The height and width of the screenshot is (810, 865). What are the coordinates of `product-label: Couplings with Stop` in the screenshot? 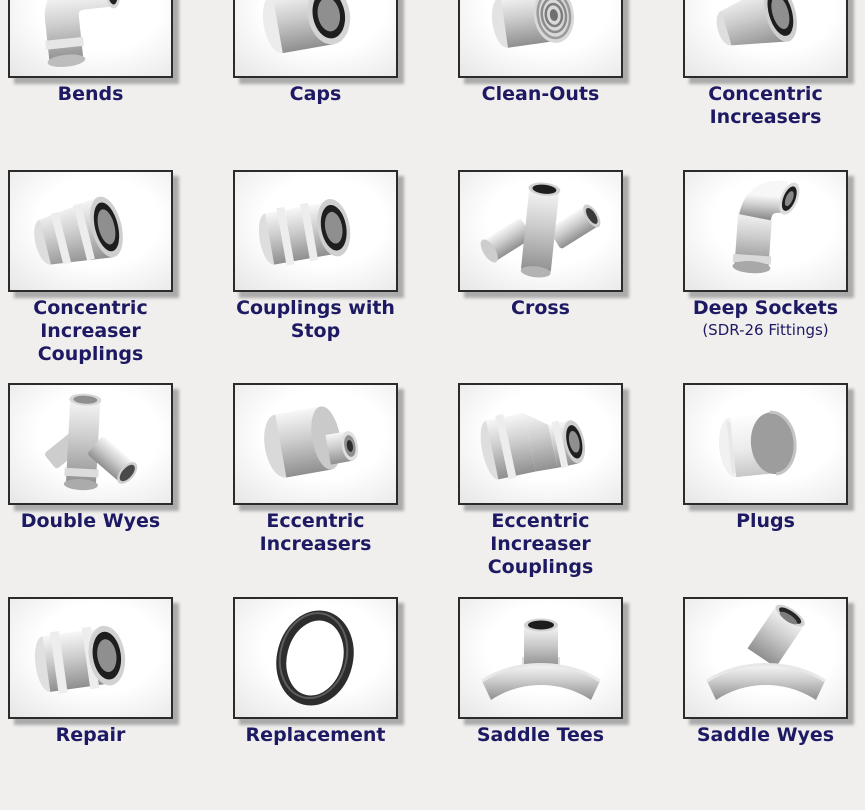 It's located at (315, 320).